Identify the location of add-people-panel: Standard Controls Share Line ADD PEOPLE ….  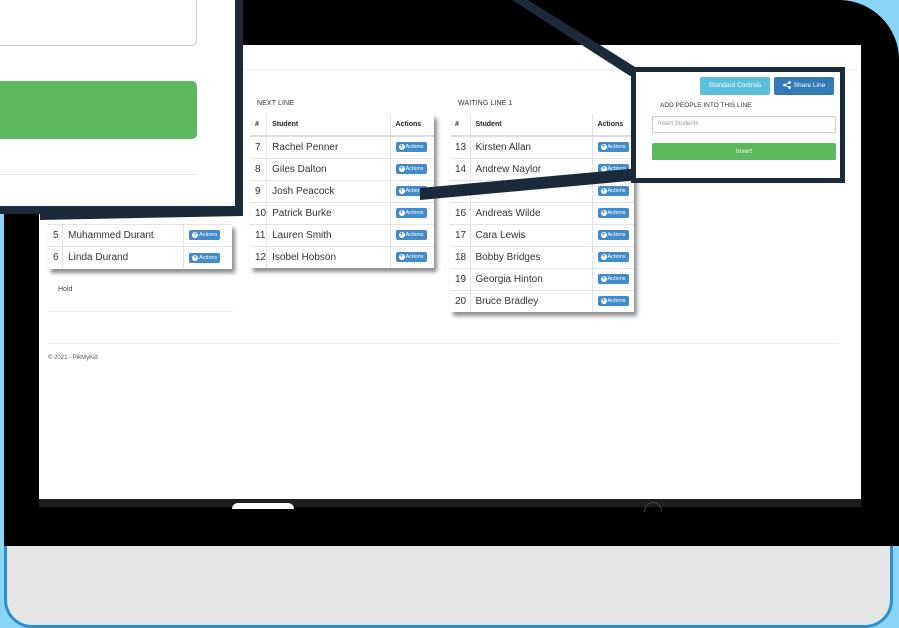
(738, 125).